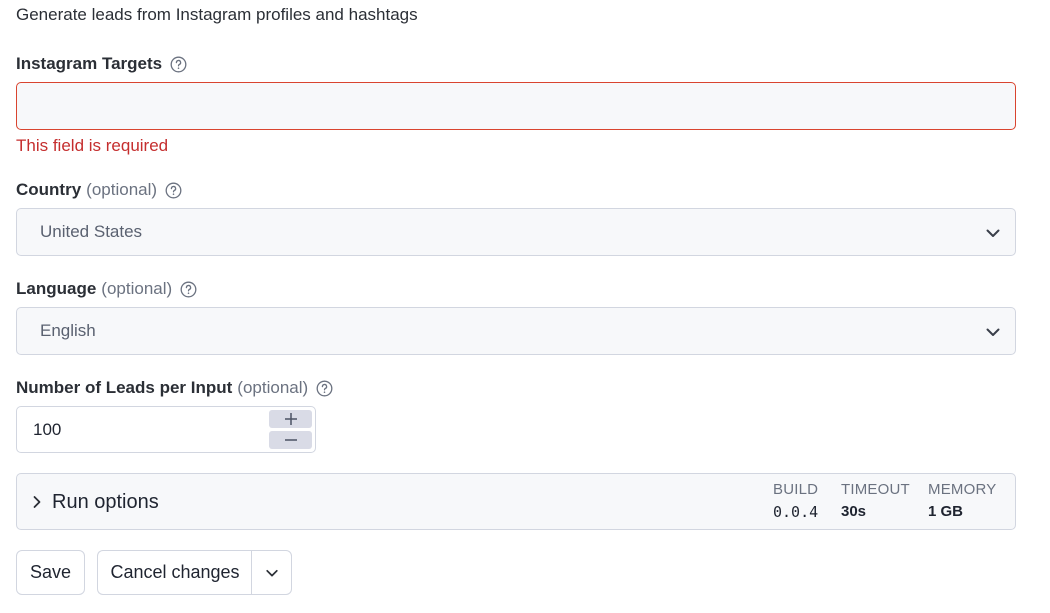  Describe the element at coordinates (516, 232) in the screenshot. I see `country-select: United States` at that location.